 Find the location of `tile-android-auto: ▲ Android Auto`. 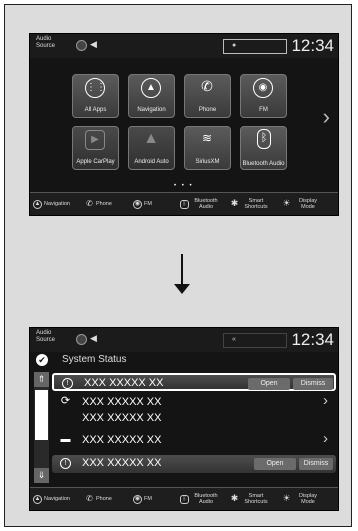

tile-android-auto: ▲ Android Auto is located at coordinates (151, 148).